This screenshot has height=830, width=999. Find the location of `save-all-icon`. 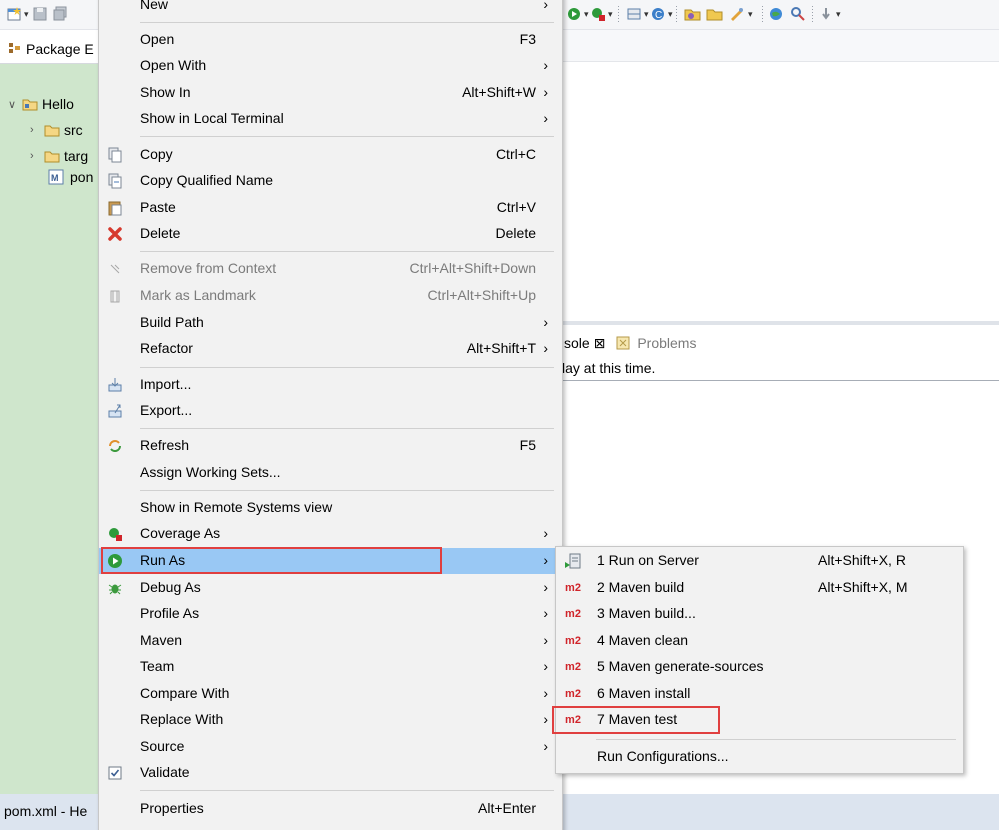

save-all-icon is located at coordinates (60, 14).